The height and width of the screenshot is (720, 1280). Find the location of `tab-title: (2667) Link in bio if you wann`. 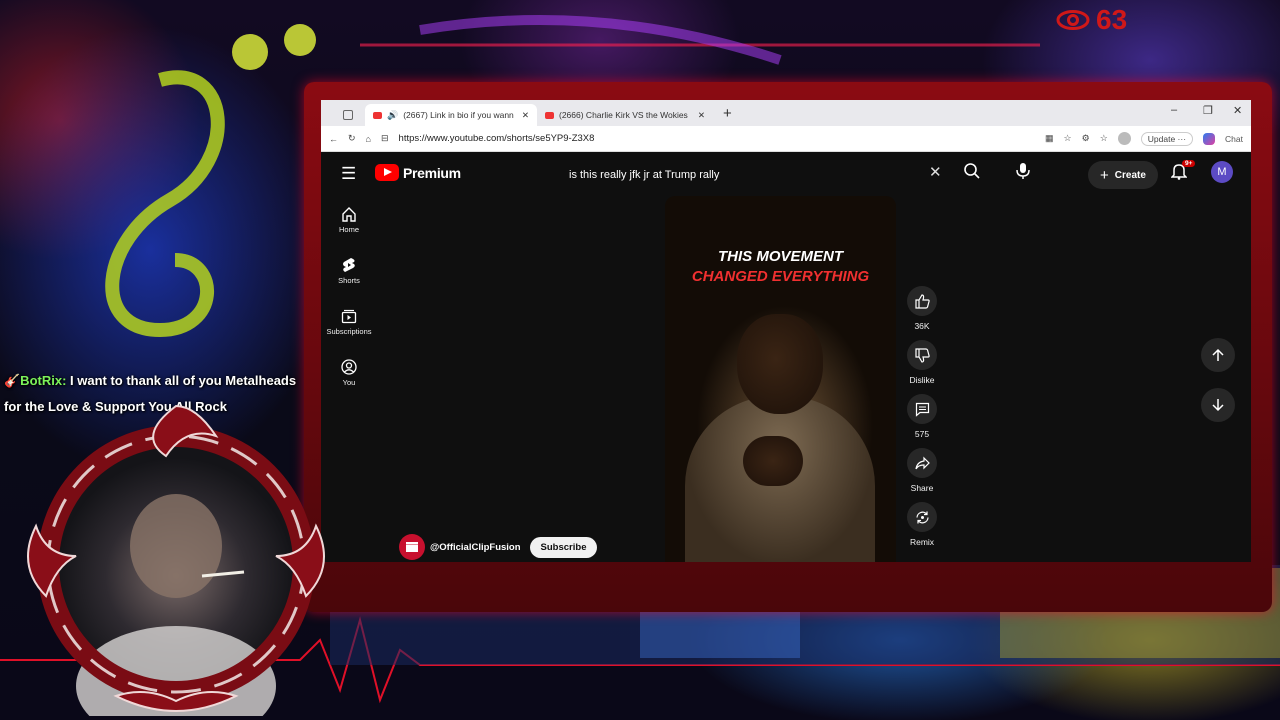

tab-title: (2667) Link in bio if you wann is located at coordinates (458, 115).